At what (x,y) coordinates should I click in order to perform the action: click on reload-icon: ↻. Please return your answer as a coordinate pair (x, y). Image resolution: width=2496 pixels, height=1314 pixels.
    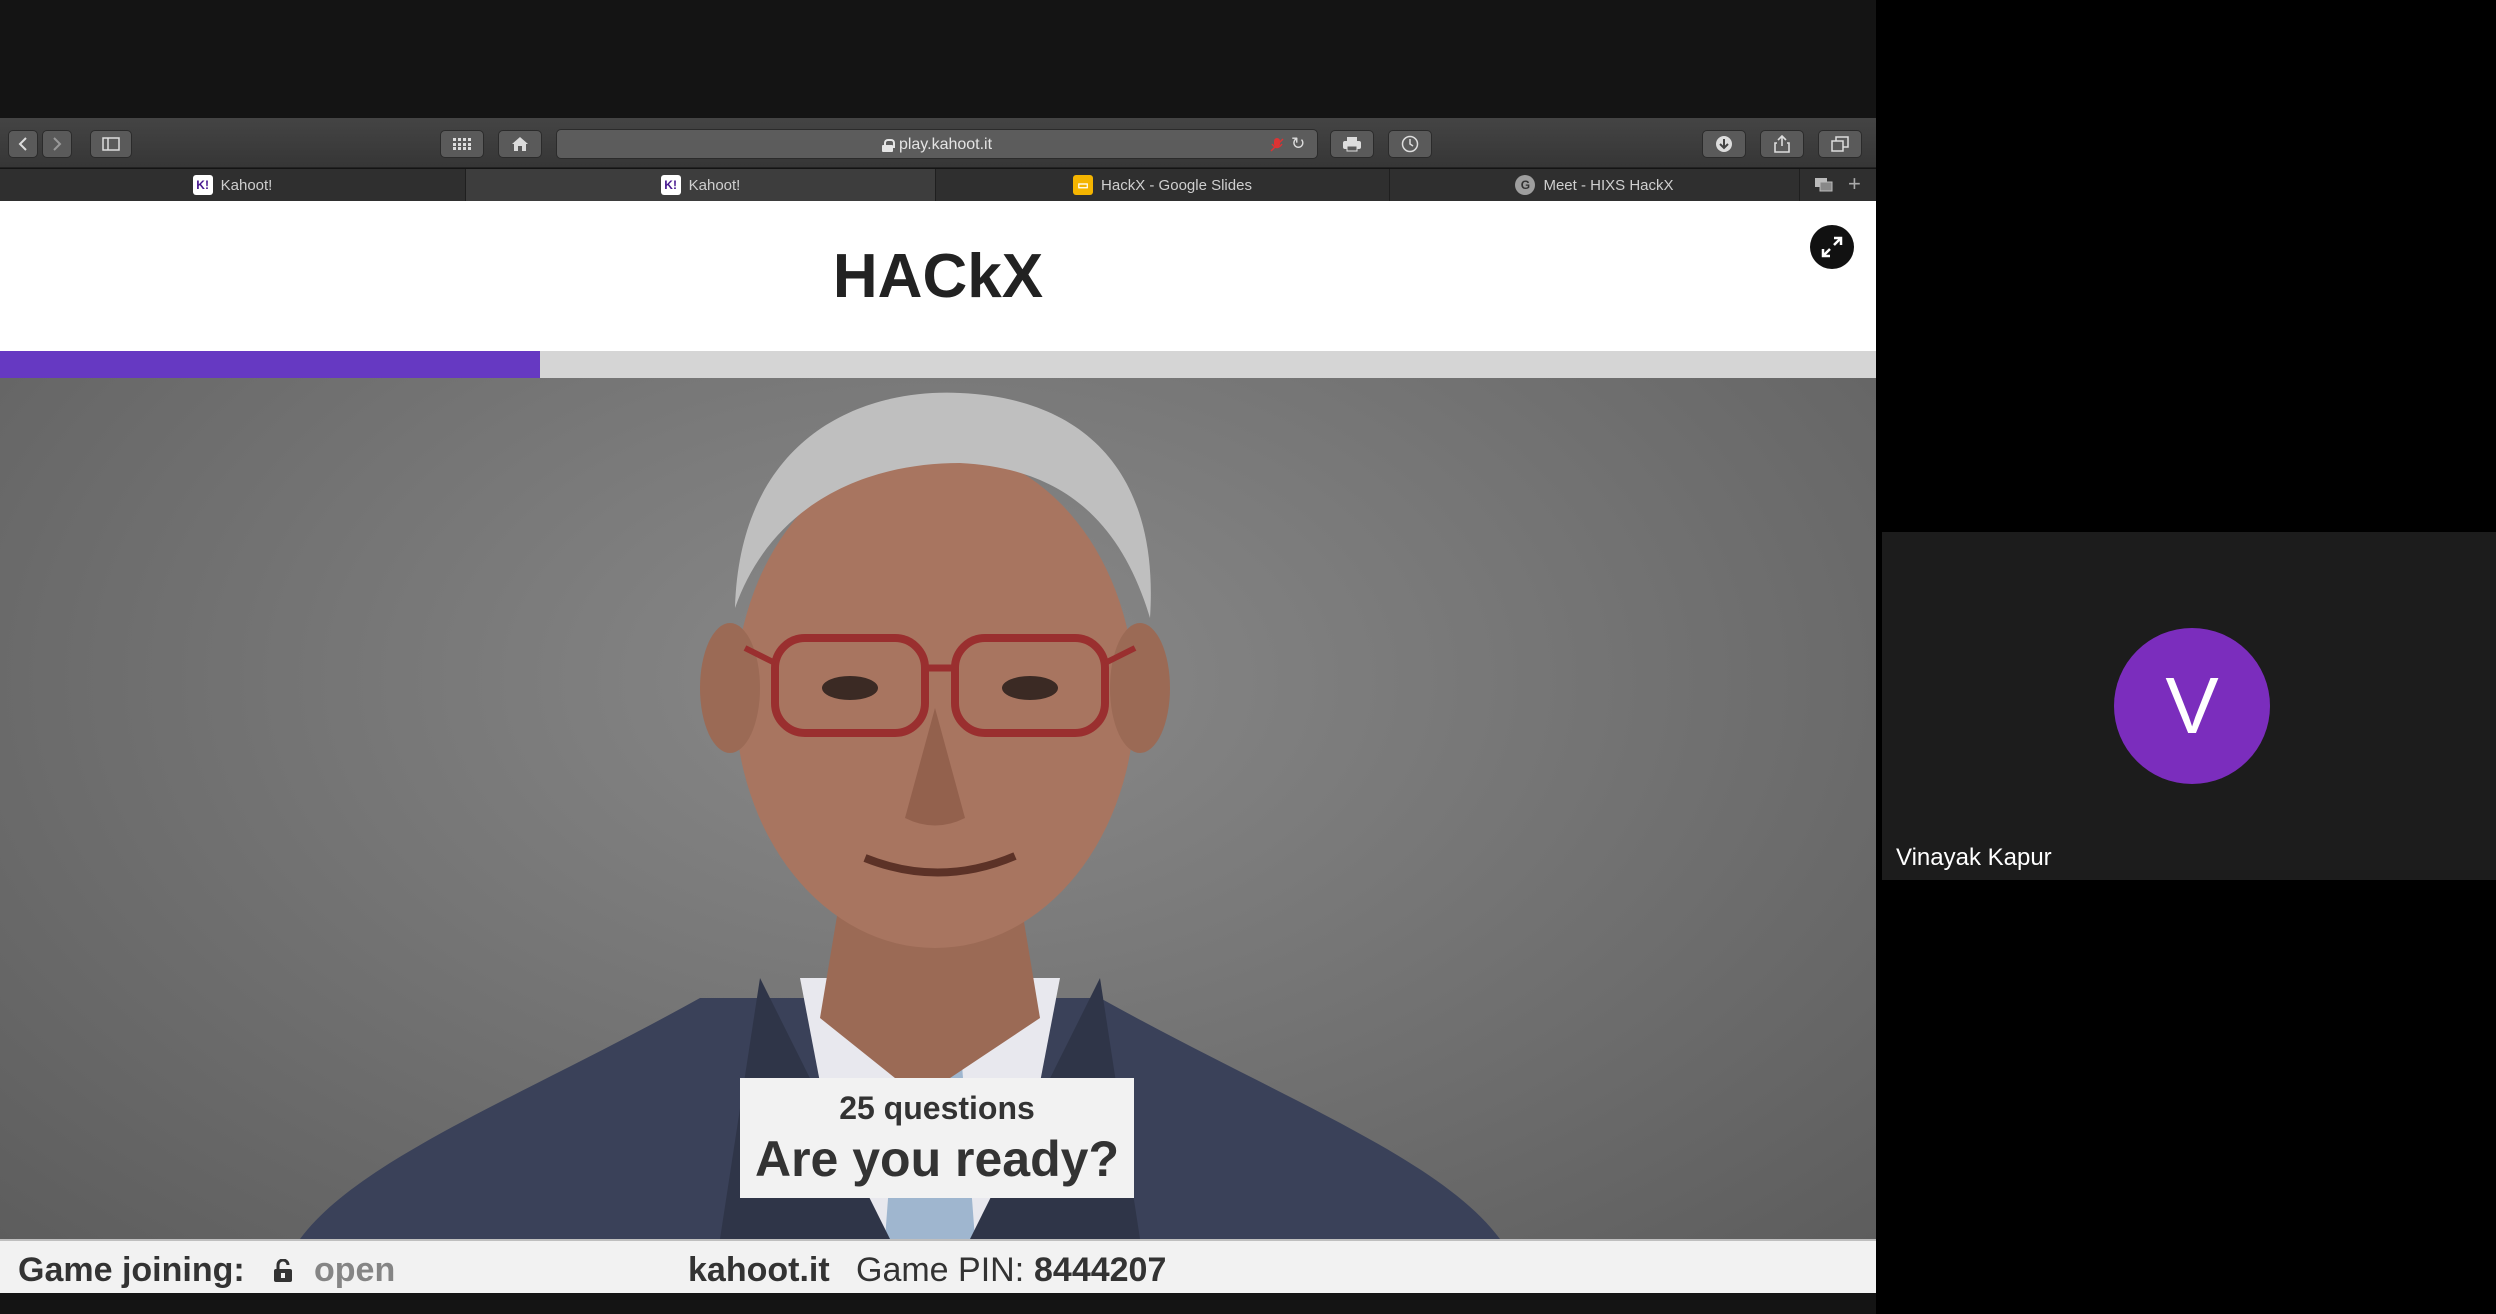
    Looking at the image, I should click on (1300, 144).